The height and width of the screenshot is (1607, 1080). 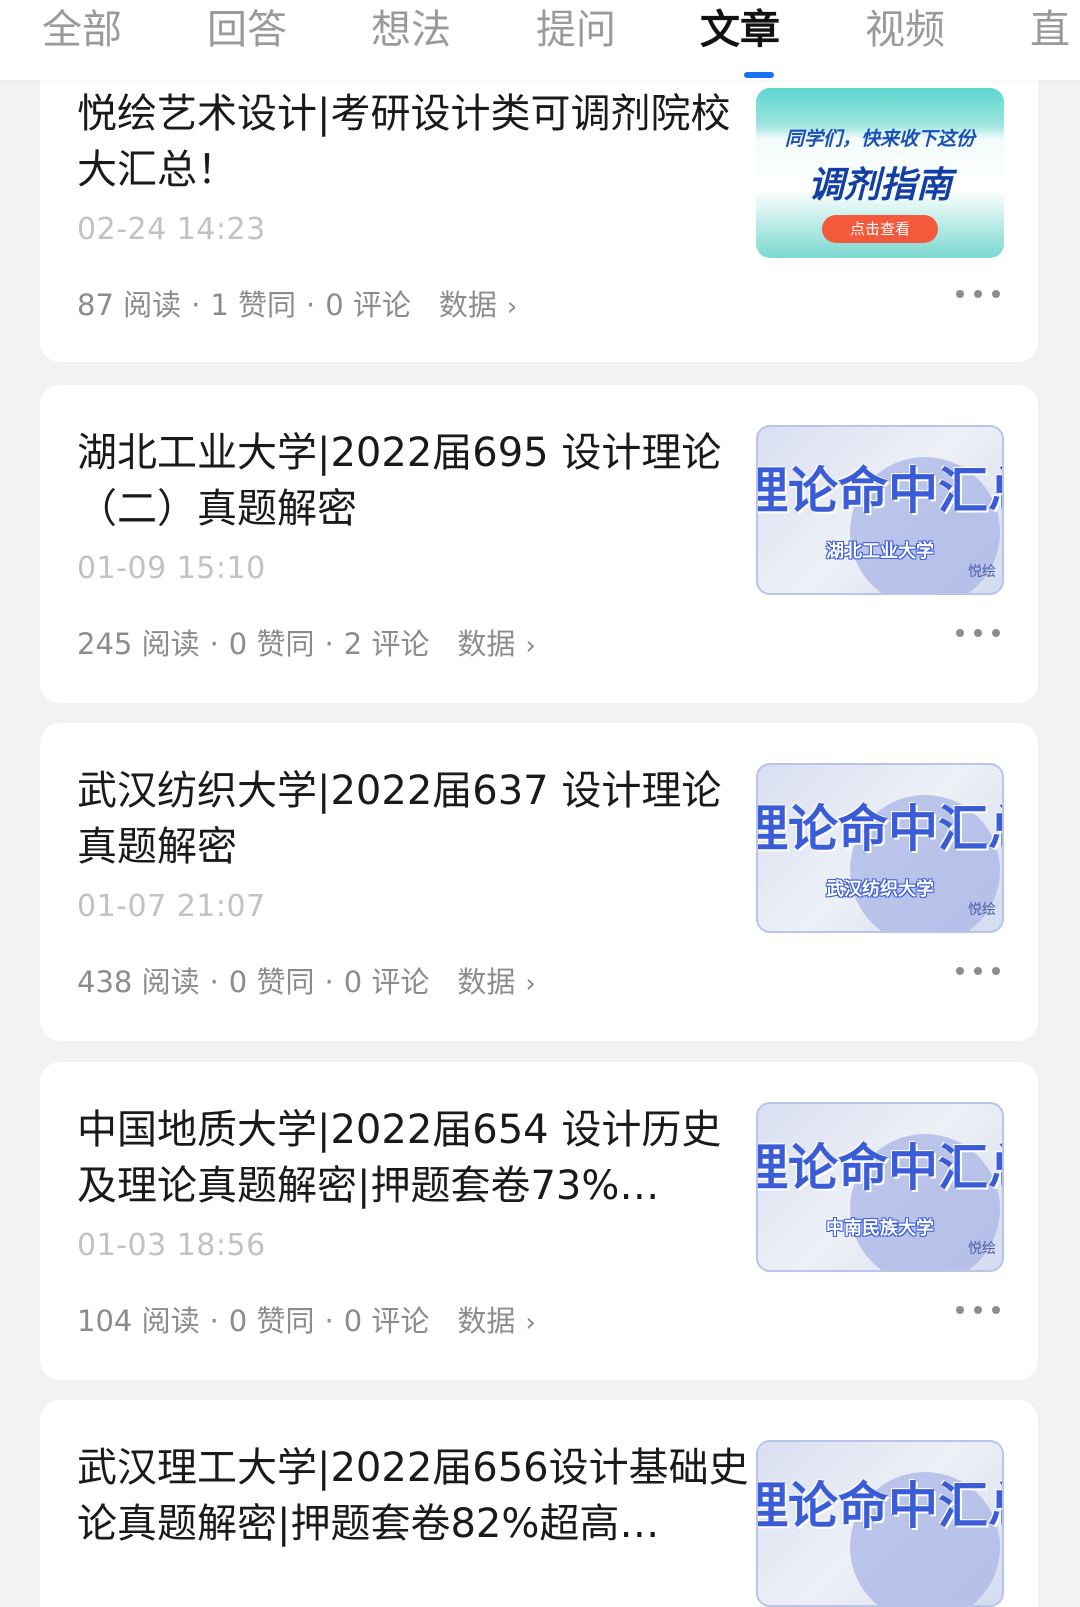 I want to click on active-tab-indicator, so click(x=759, y=75).